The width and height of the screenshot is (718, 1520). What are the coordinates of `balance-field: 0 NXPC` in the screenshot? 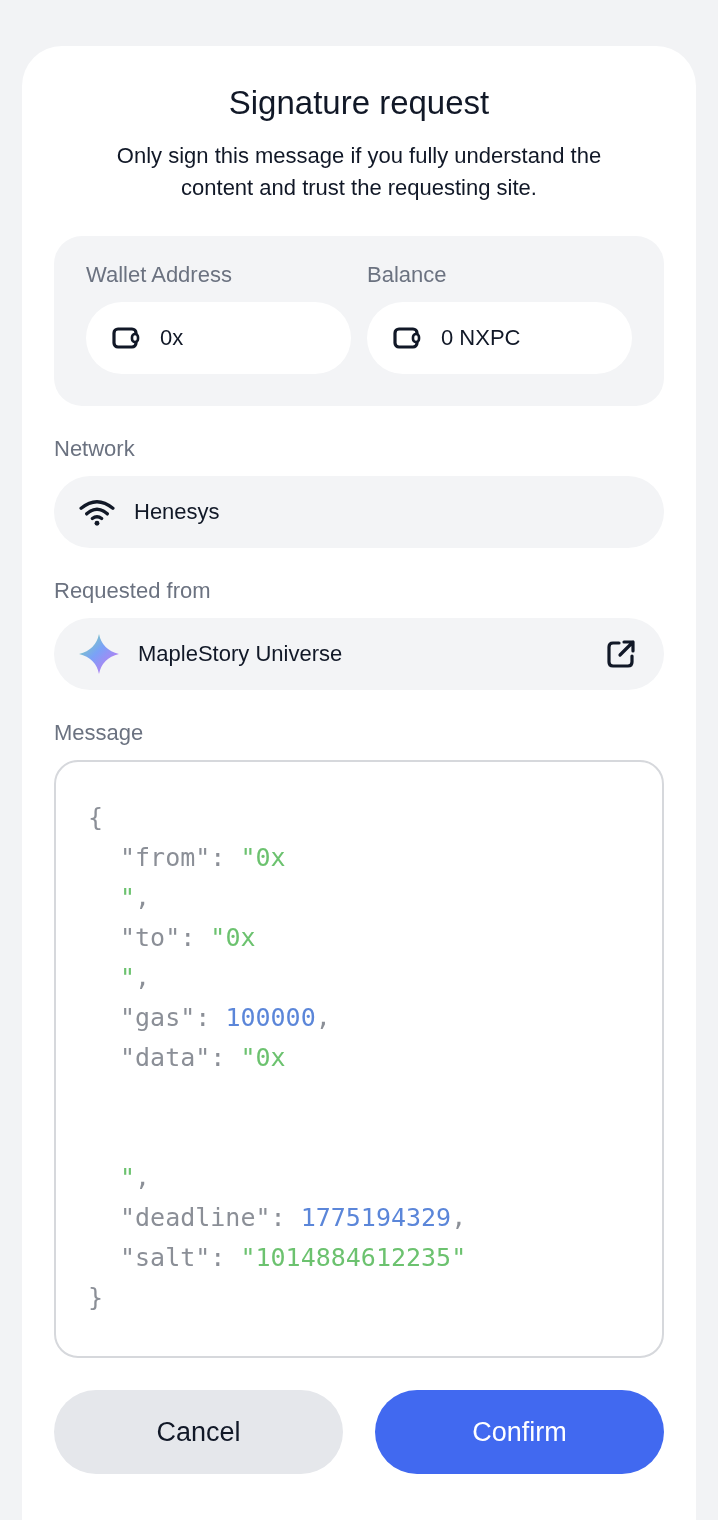 It's located at (499, 338).